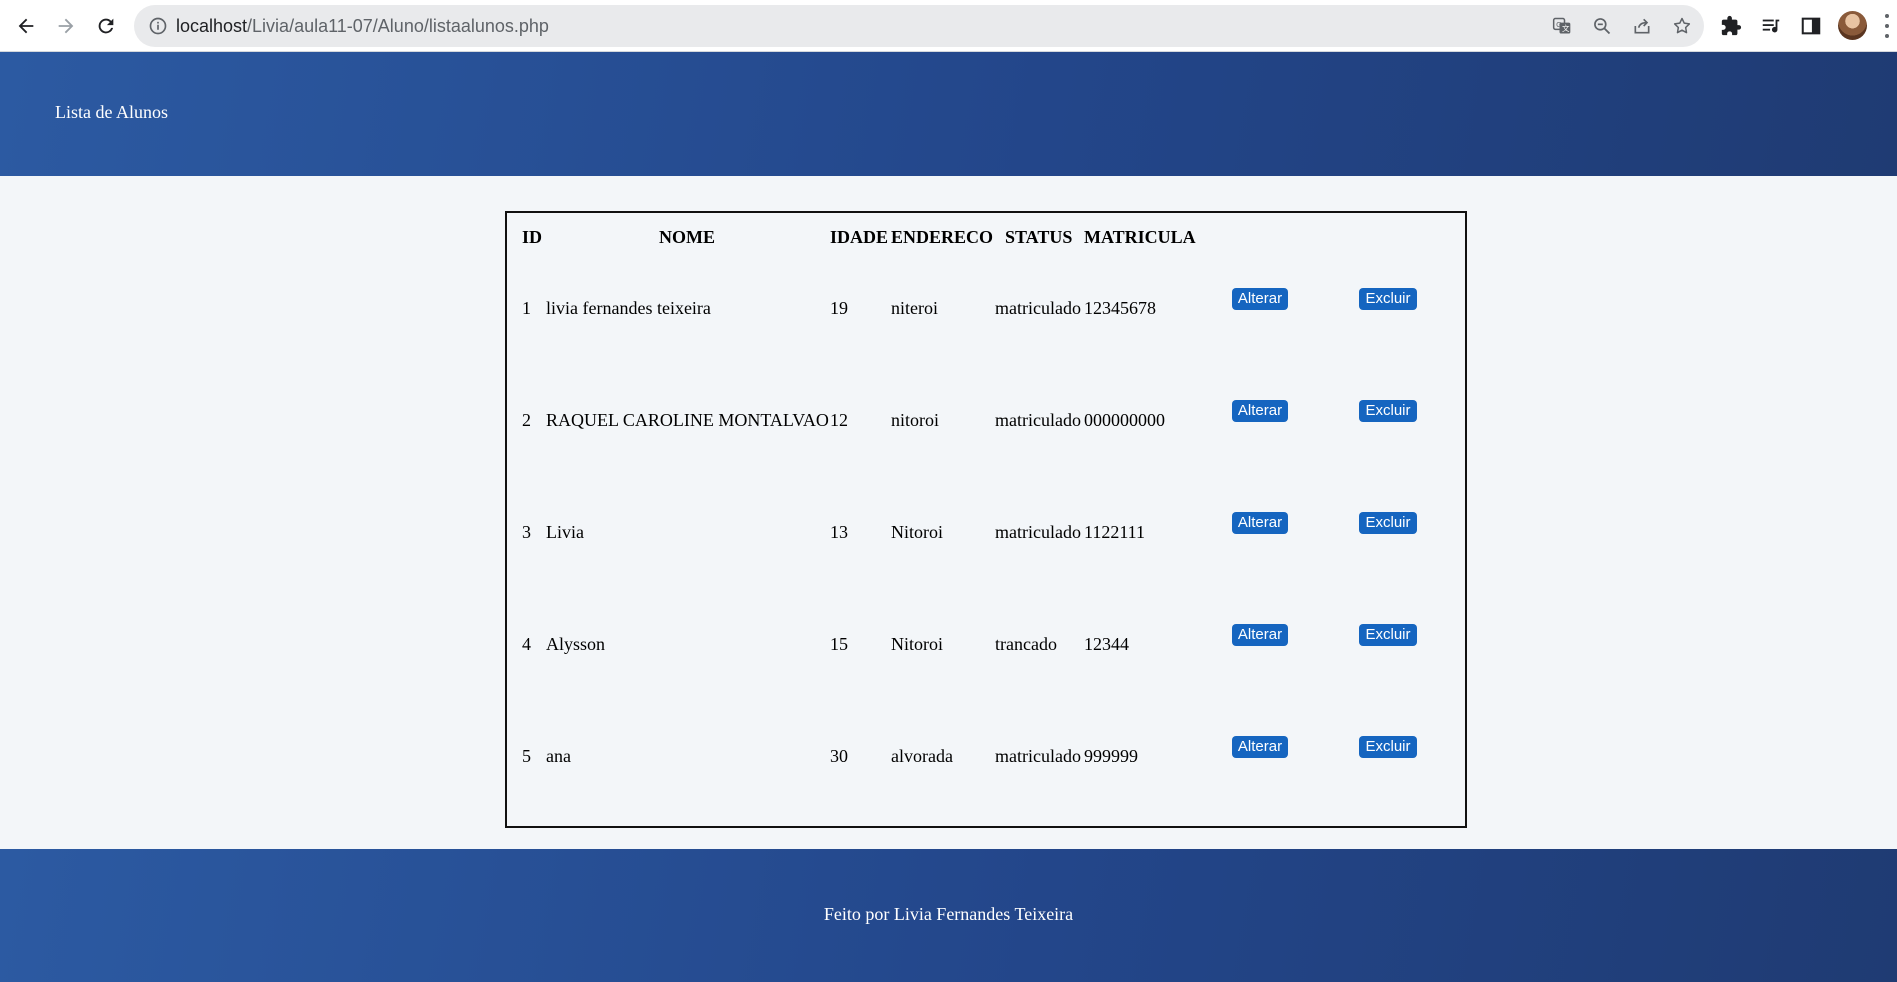 The height and width of the screenshot is (982, 1897). Describe the element at coordinates (1120, 308) in the screenshot. I see `cell-matricula: 12345678` at that location.